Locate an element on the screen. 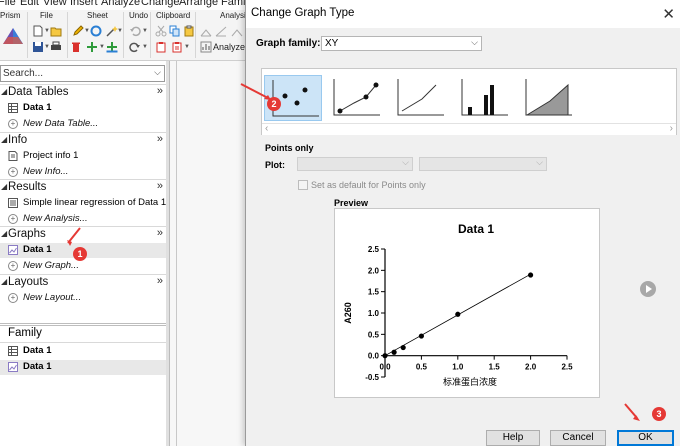 Image resolution: width=680 pixels, height=446 pixels. print-icon is located at coordinates (56, 47).